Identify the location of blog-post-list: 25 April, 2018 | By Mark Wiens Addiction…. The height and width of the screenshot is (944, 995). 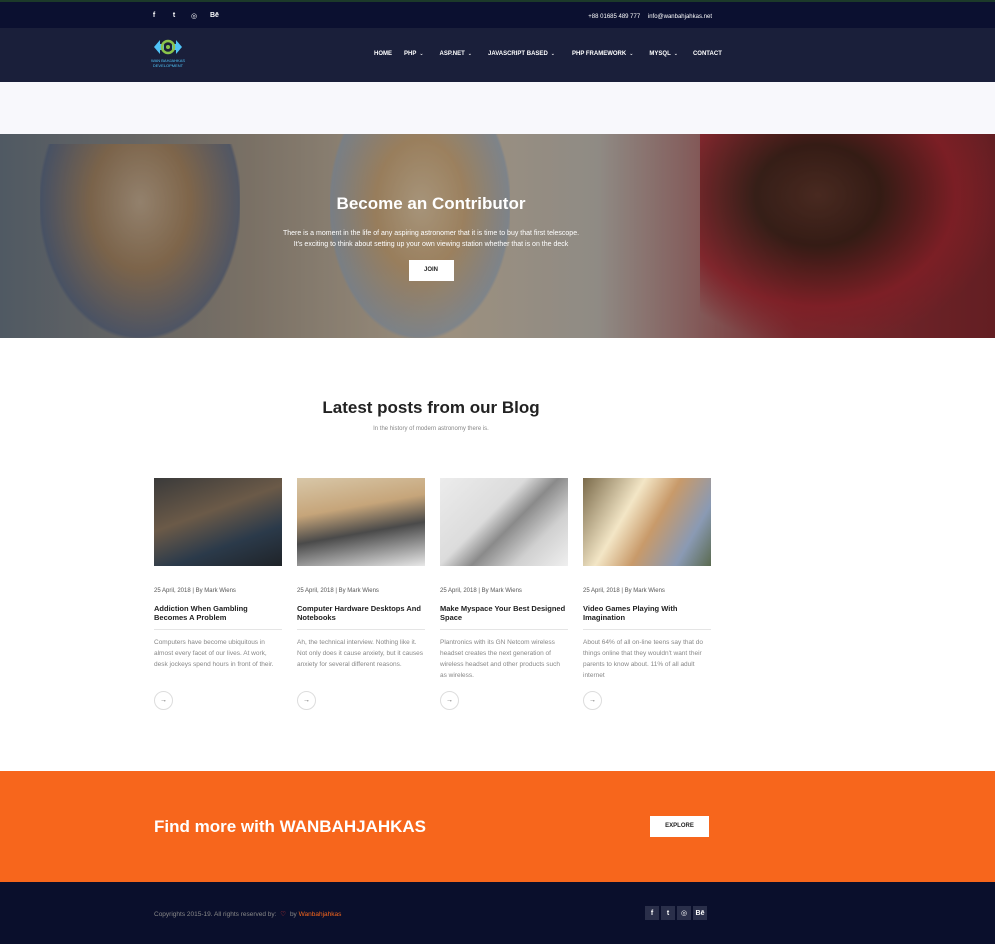
(432, 594).